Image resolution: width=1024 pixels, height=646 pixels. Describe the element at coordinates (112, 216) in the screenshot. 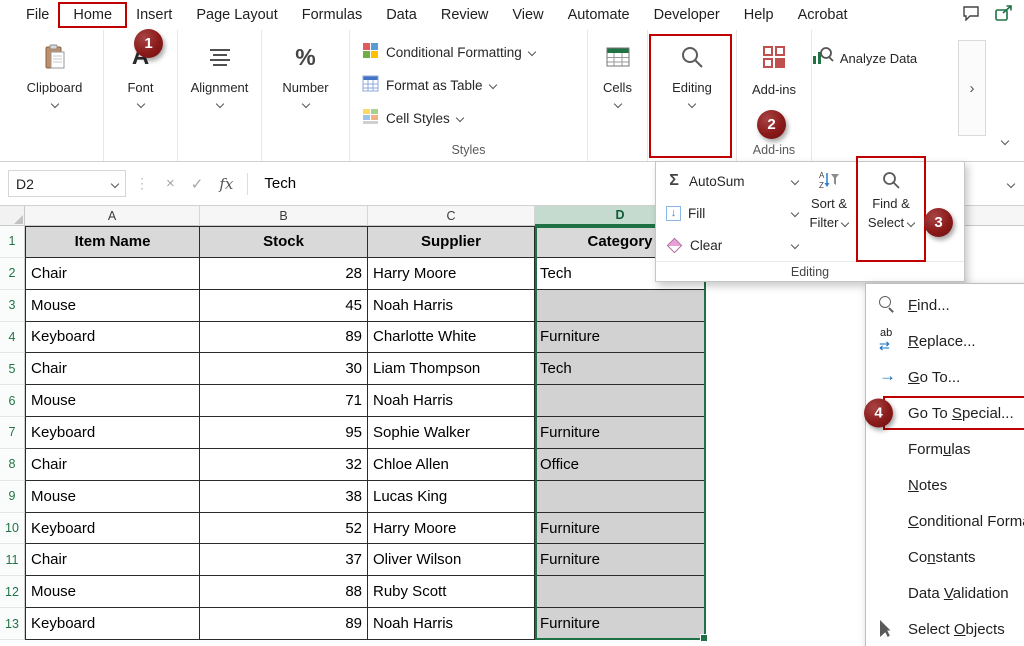

I see `column-header-a: A` at that location.